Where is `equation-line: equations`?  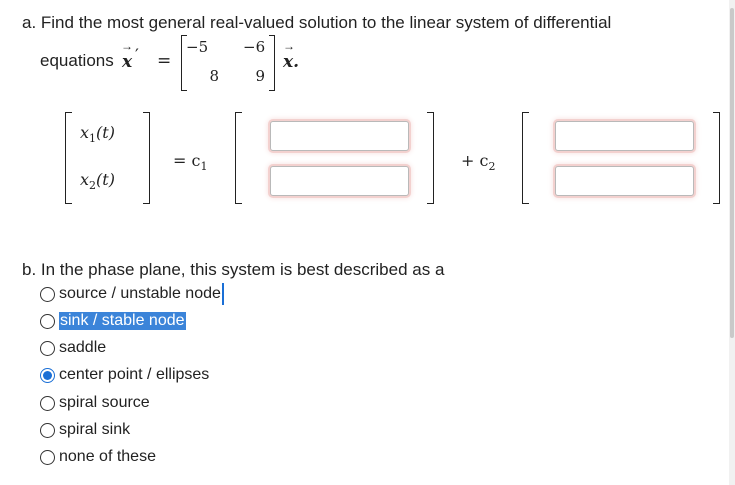 equation-line: equations is located at coordinates (77, 61).